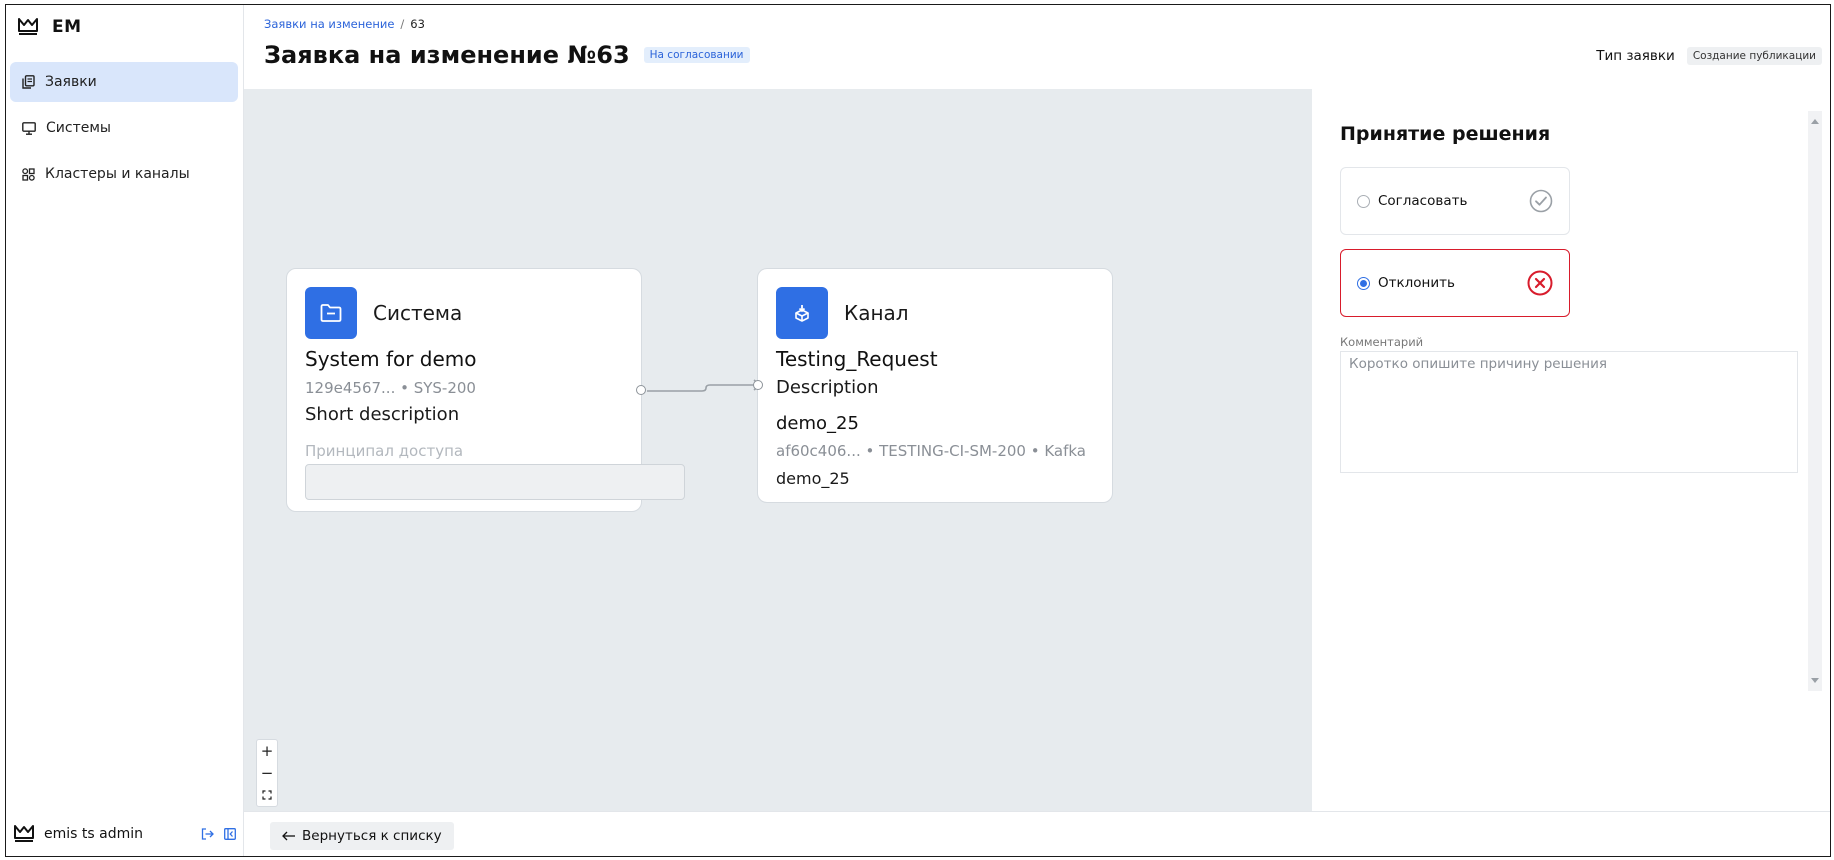 The height and width of the screenshot is (860, 1834). I want to click on collapse-sidebar-icon, so click(230, 834).